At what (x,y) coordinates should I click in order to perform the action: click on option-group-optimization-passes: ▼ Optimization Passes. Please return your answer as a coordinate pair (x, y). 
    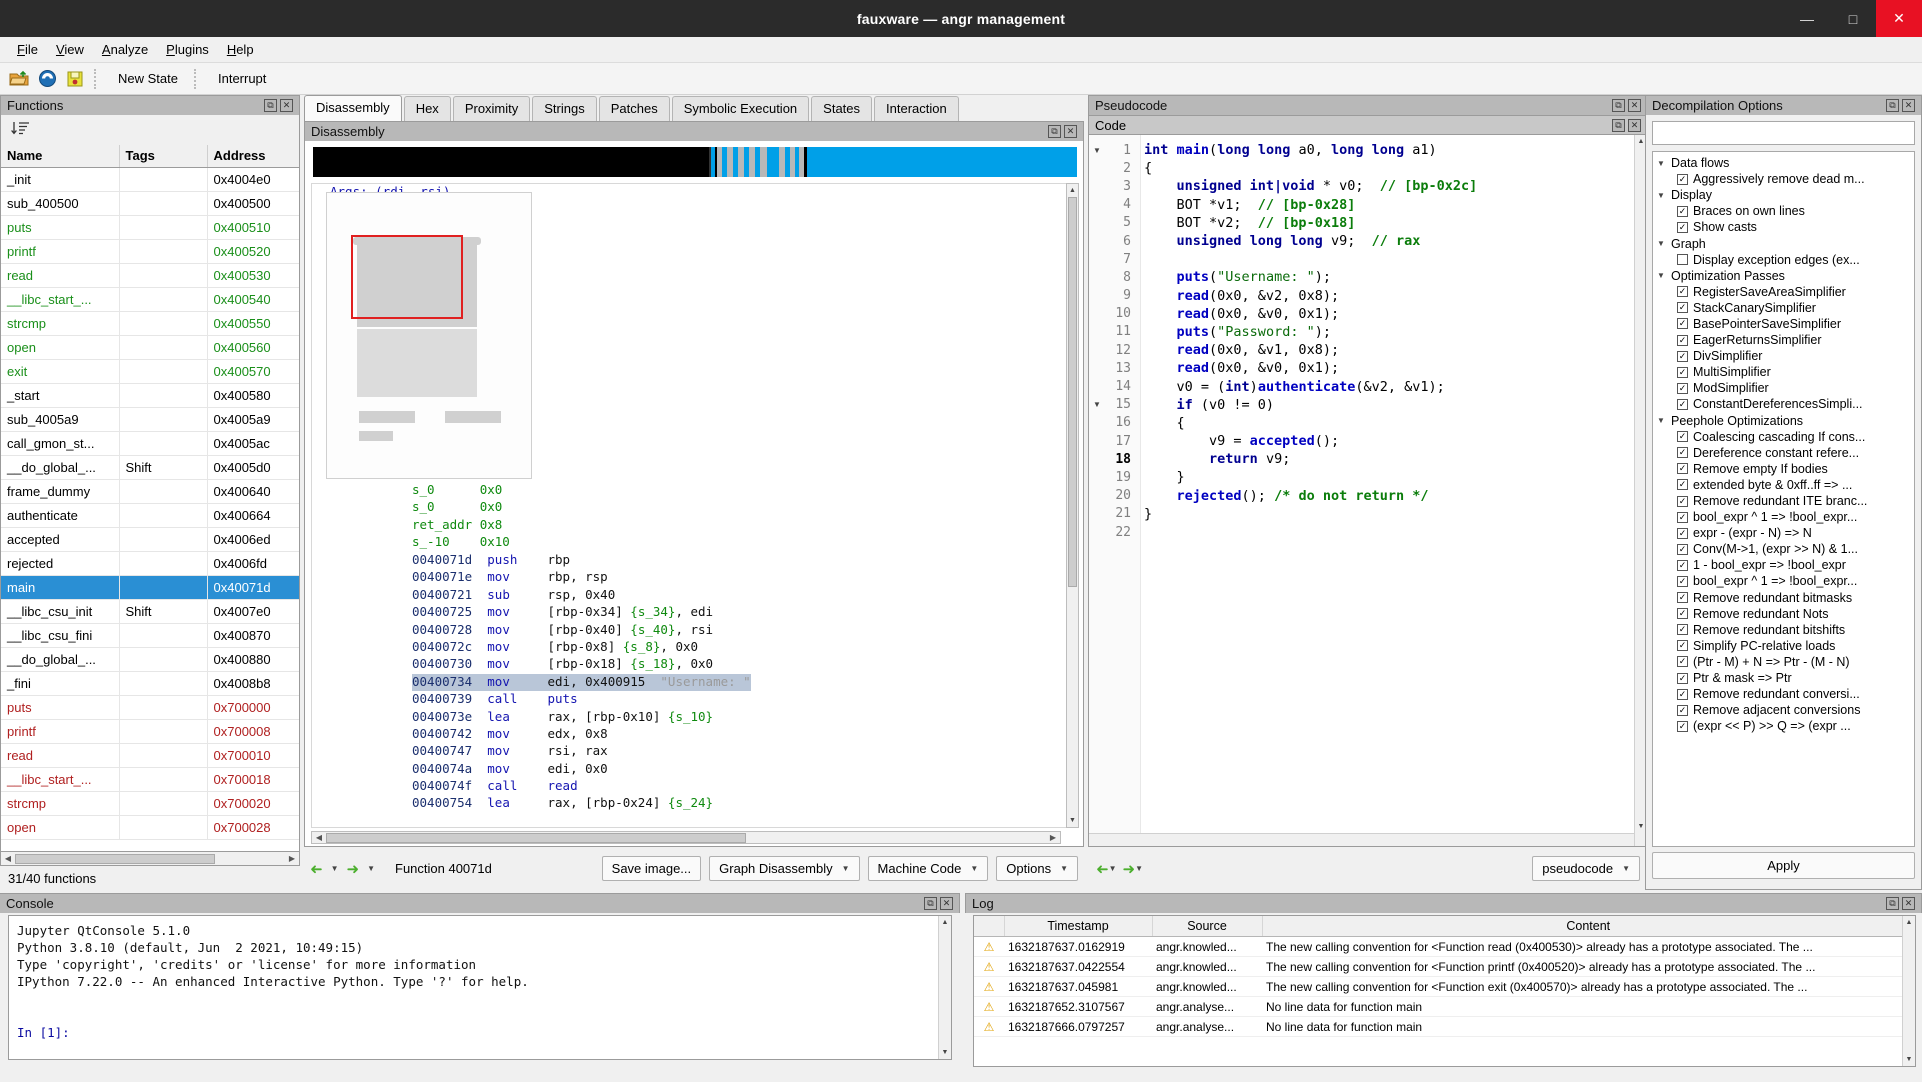
    Looking at the image, I should click on (1783, 276).